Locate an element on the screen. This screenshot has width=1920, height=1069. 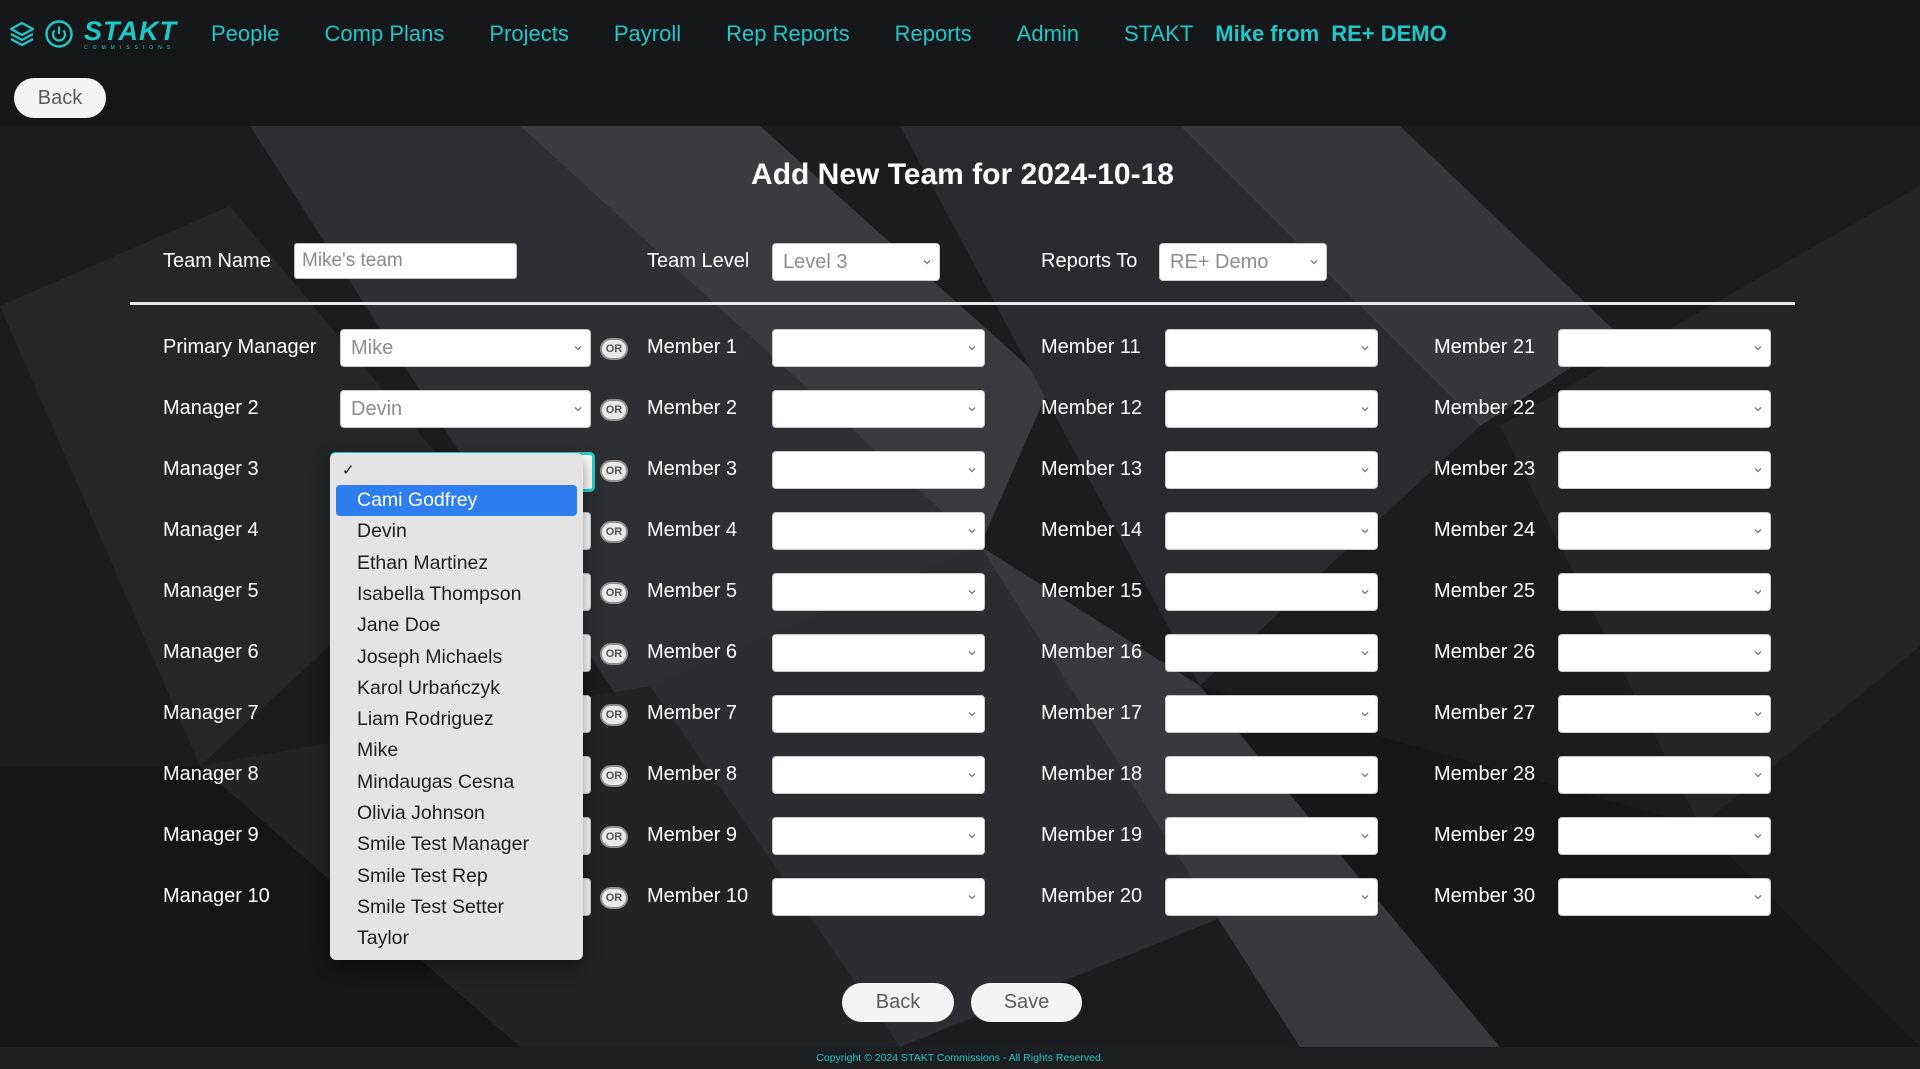
member-25-label: Member 25 is located at coordinates (1485, 591).